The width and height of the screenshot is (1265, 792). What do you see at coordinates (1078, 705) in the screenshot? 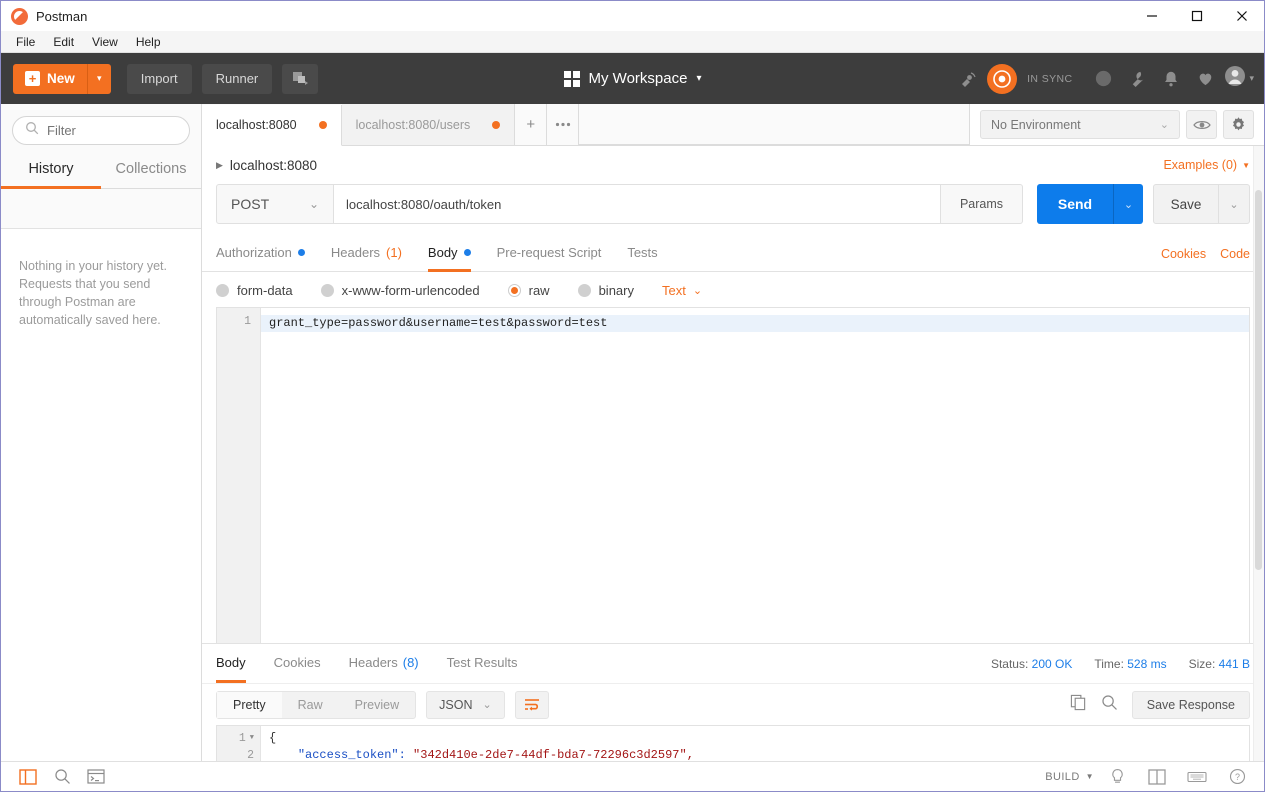
I see `copy-icon` at bounding box center [1078, 705].